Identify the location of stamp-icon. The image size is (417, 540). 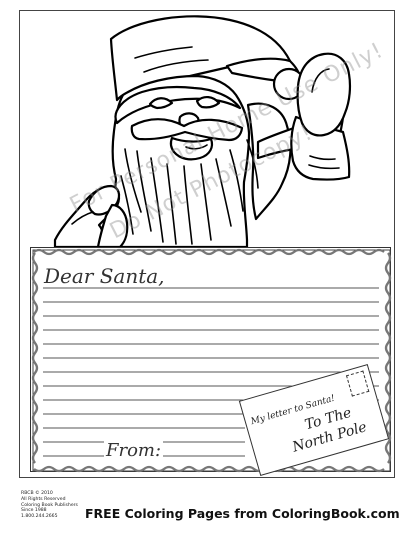
(357, 383).